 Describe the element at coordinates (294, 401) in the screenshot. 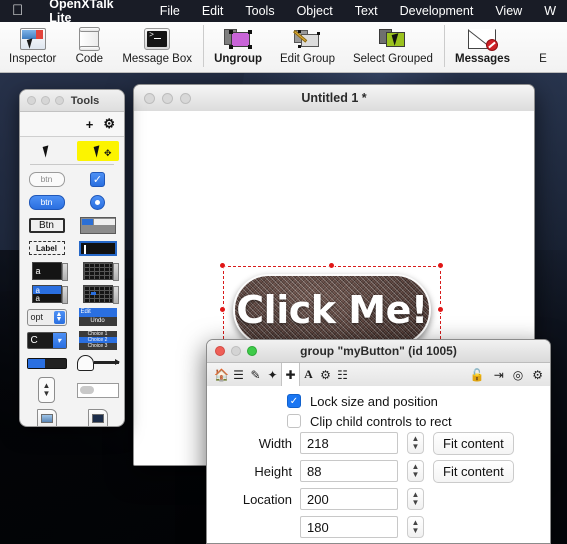

I see `lock-size-checkbox: ✓` at that location.